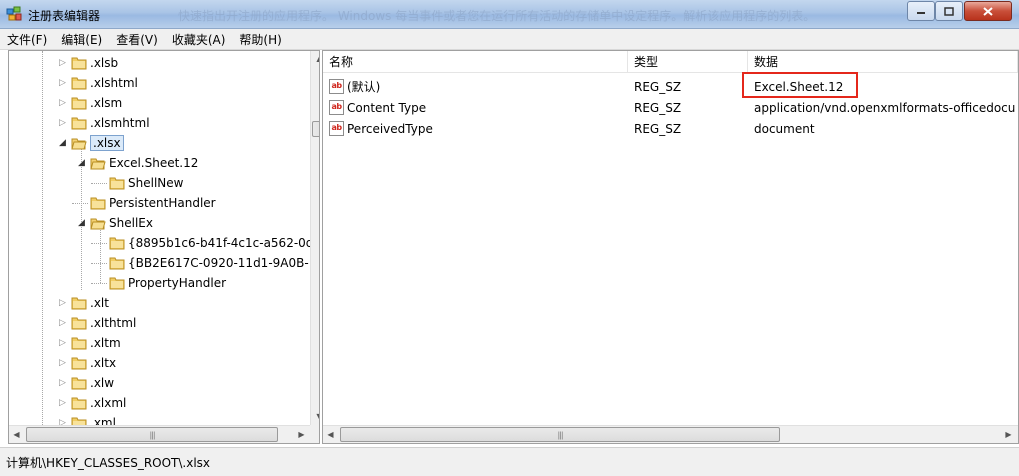 The width and height of the screenshot is (1019, 476). Describe the element at coordinates (99, 303) in the screenshot. I see `tree-item-label: .xlt` at that location.